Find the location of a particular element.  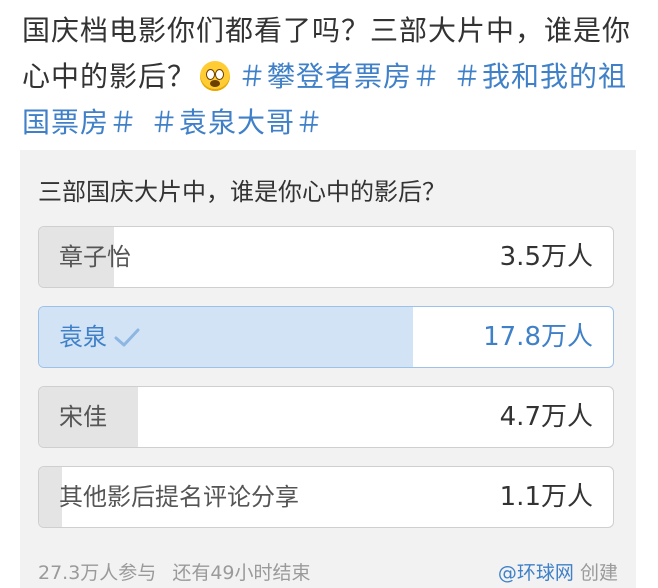

poll-participants: 27.3万人参与 is located at coordinates (97, 573).